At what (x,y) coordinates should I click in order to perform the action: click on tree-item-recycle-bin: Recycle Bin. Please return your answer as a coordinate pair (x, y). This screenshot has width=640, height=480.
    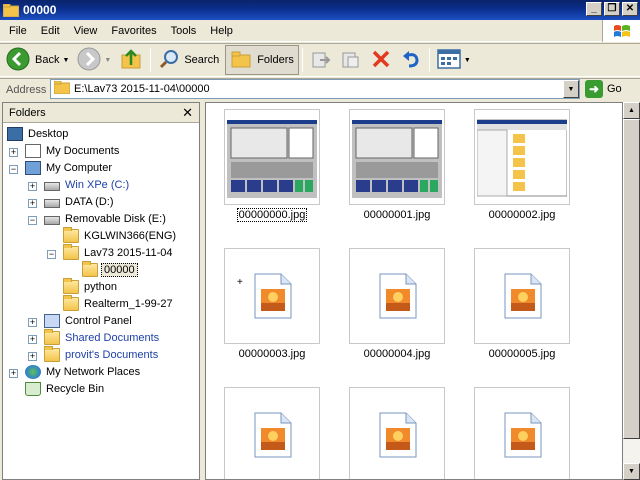
    Looking at the image, I should click on (65, 388).